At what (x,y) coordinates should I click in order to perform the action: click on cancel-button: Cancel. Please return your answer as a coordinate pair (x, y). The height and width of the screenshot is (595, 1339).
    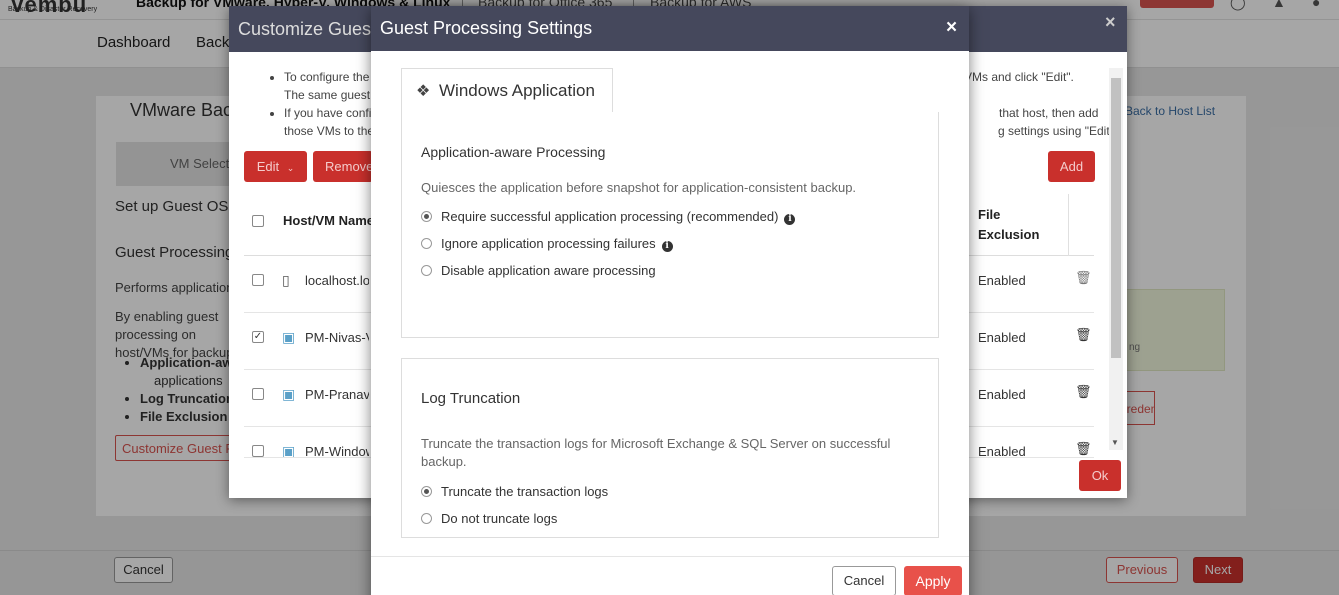
    Looking at the image, I should click on (864, 580).